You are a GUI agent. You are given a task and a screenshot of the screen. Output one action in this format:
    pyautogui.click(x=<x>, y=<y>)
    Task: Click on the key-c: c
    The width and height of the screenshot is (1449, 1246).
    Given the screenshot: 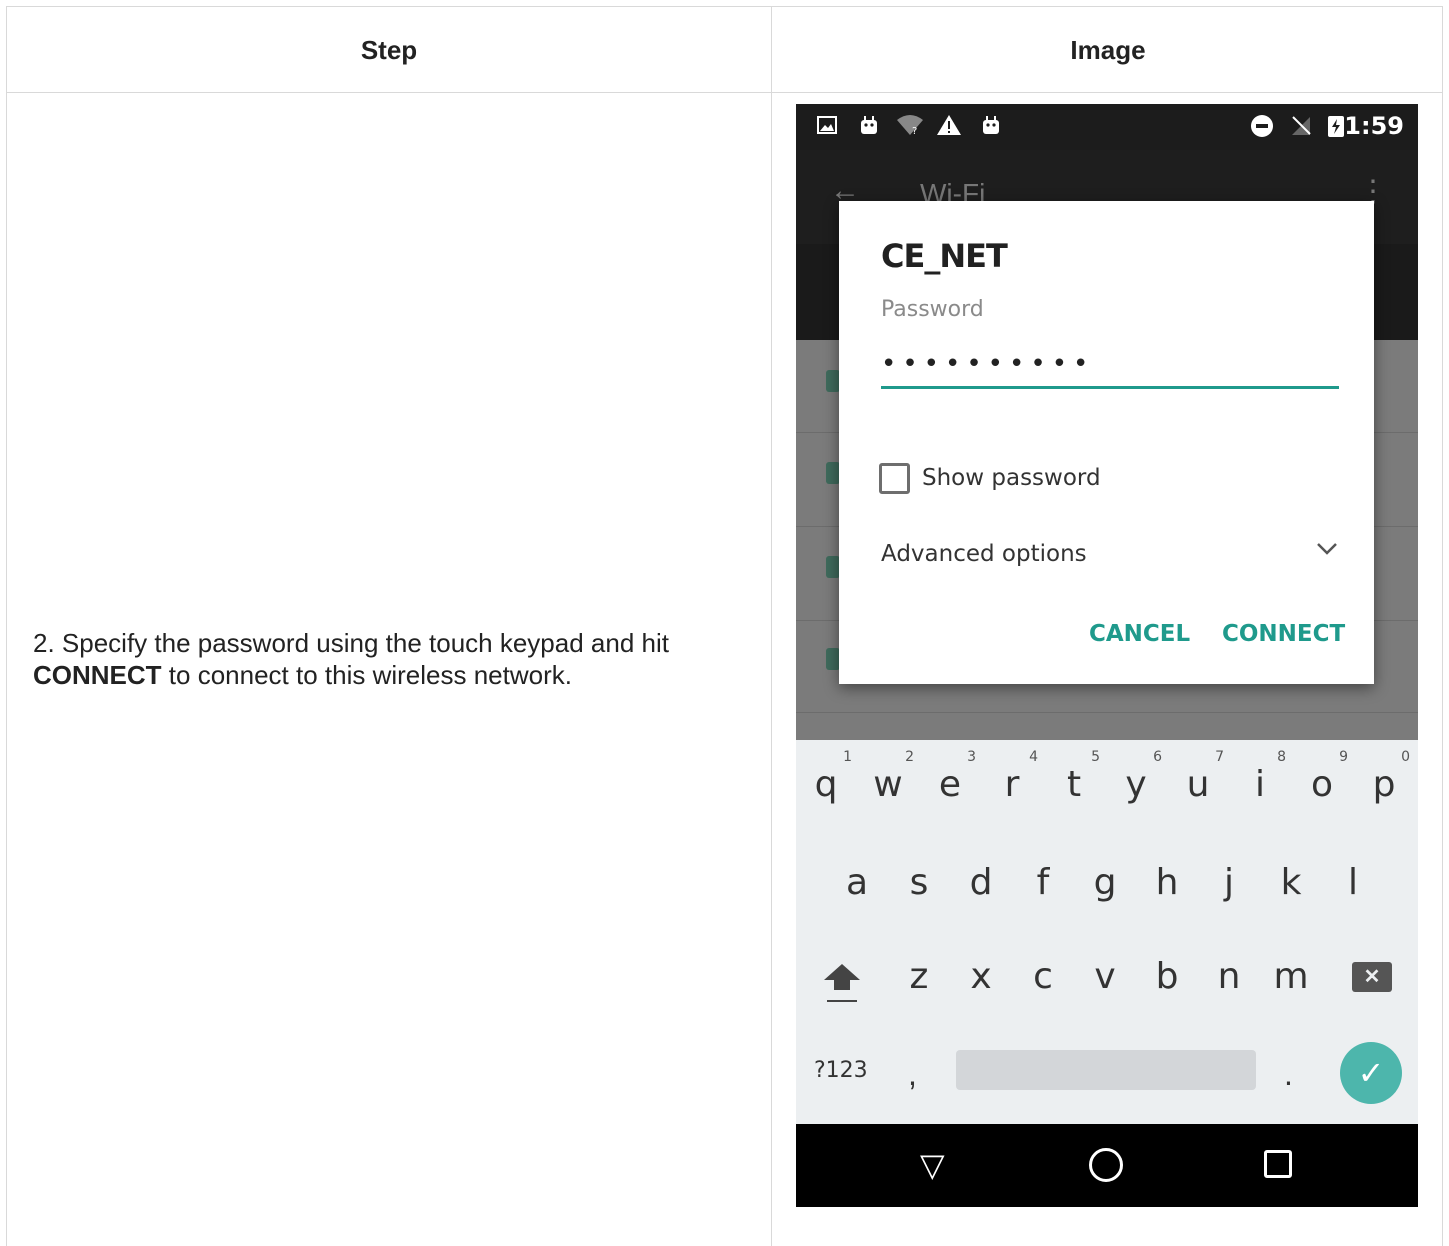 What is the action you would take?
    pyautogui.click(x=1043, y=977)
    